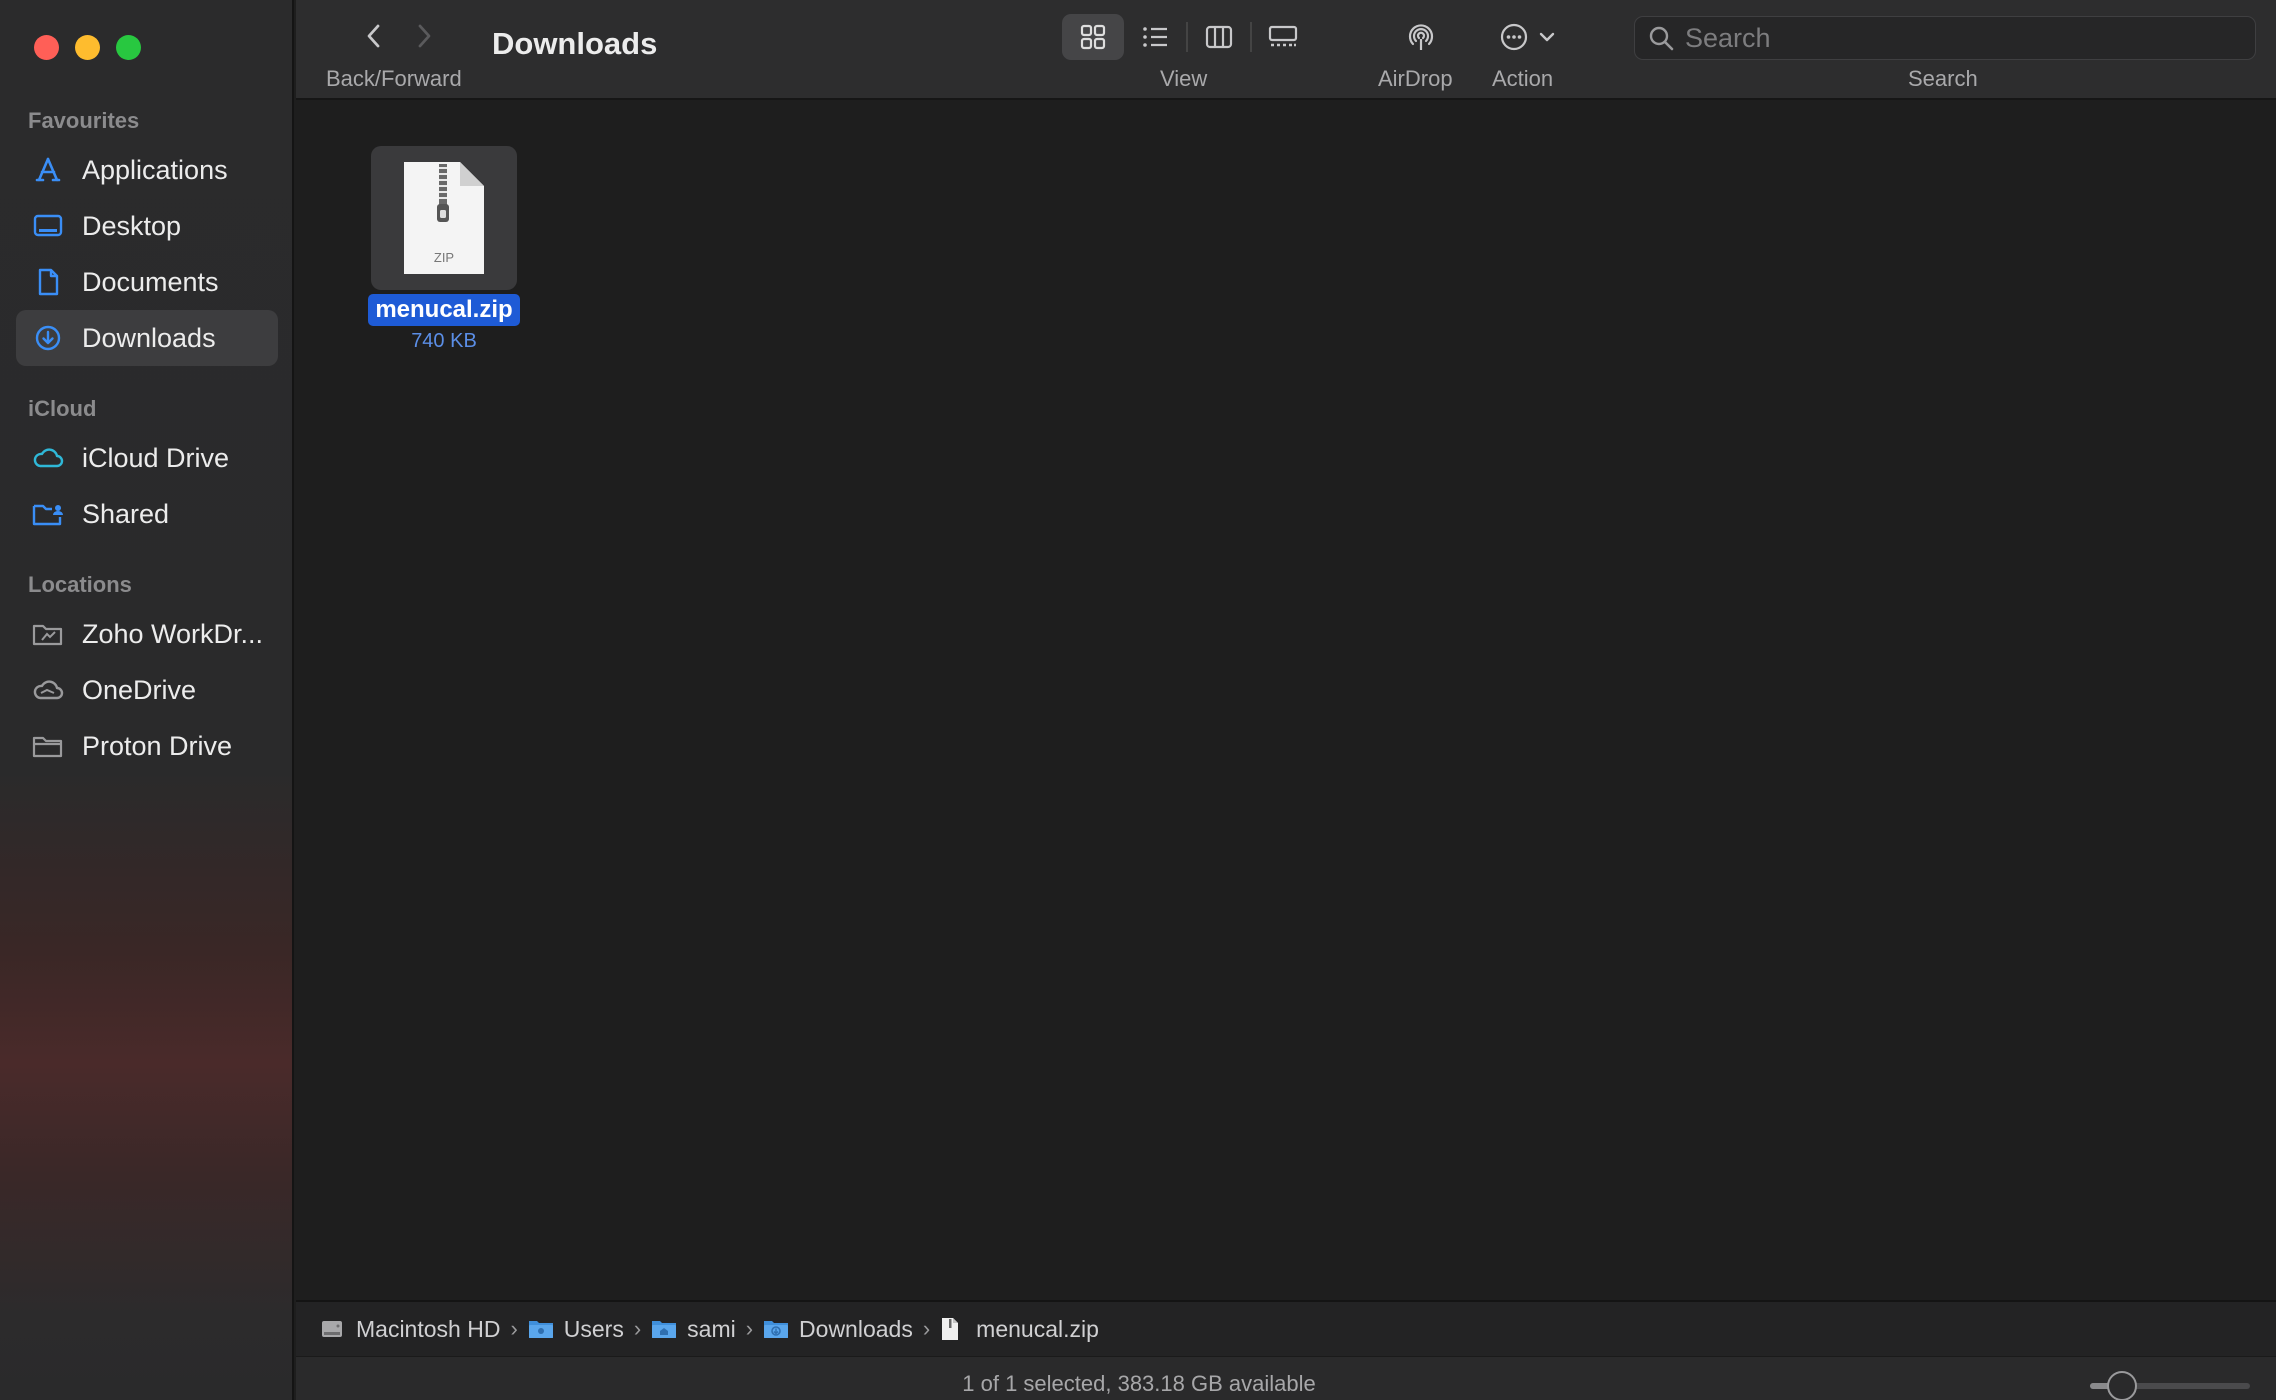  What do you see at coordinates (444, 310) in the screenshot?
I see `file-name: menucal.zip` at bounding box center [444, 310].